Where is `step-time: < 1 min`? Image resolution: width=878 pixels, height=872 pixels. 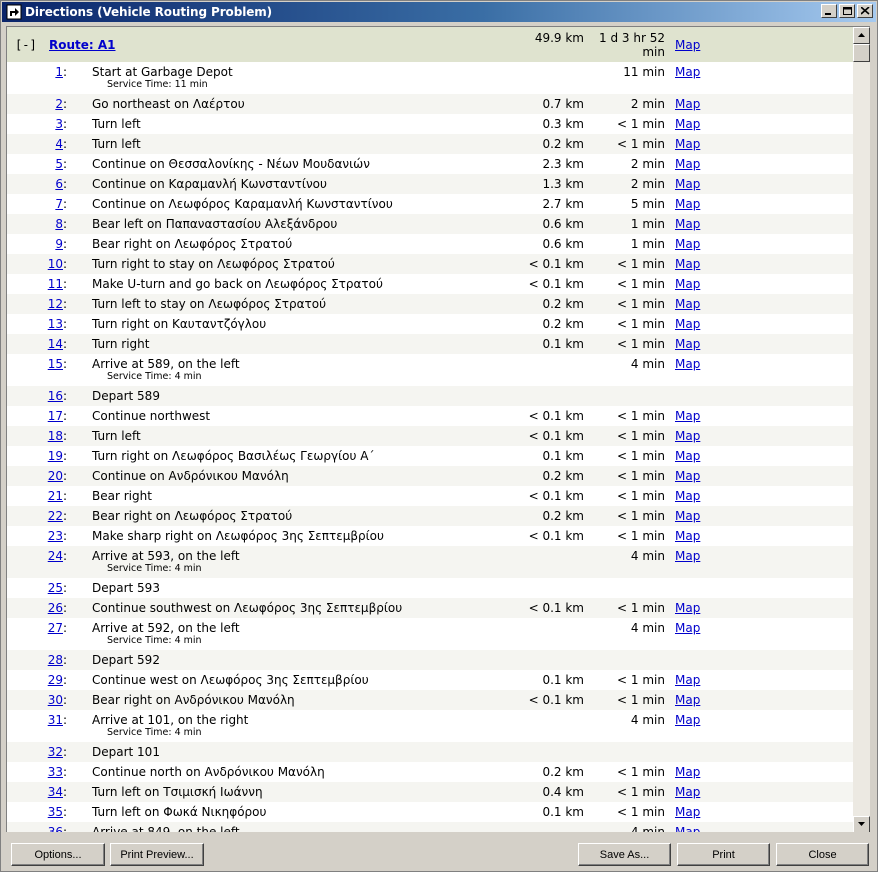
step-time: < 1 min is located at coordinates (641, 476).